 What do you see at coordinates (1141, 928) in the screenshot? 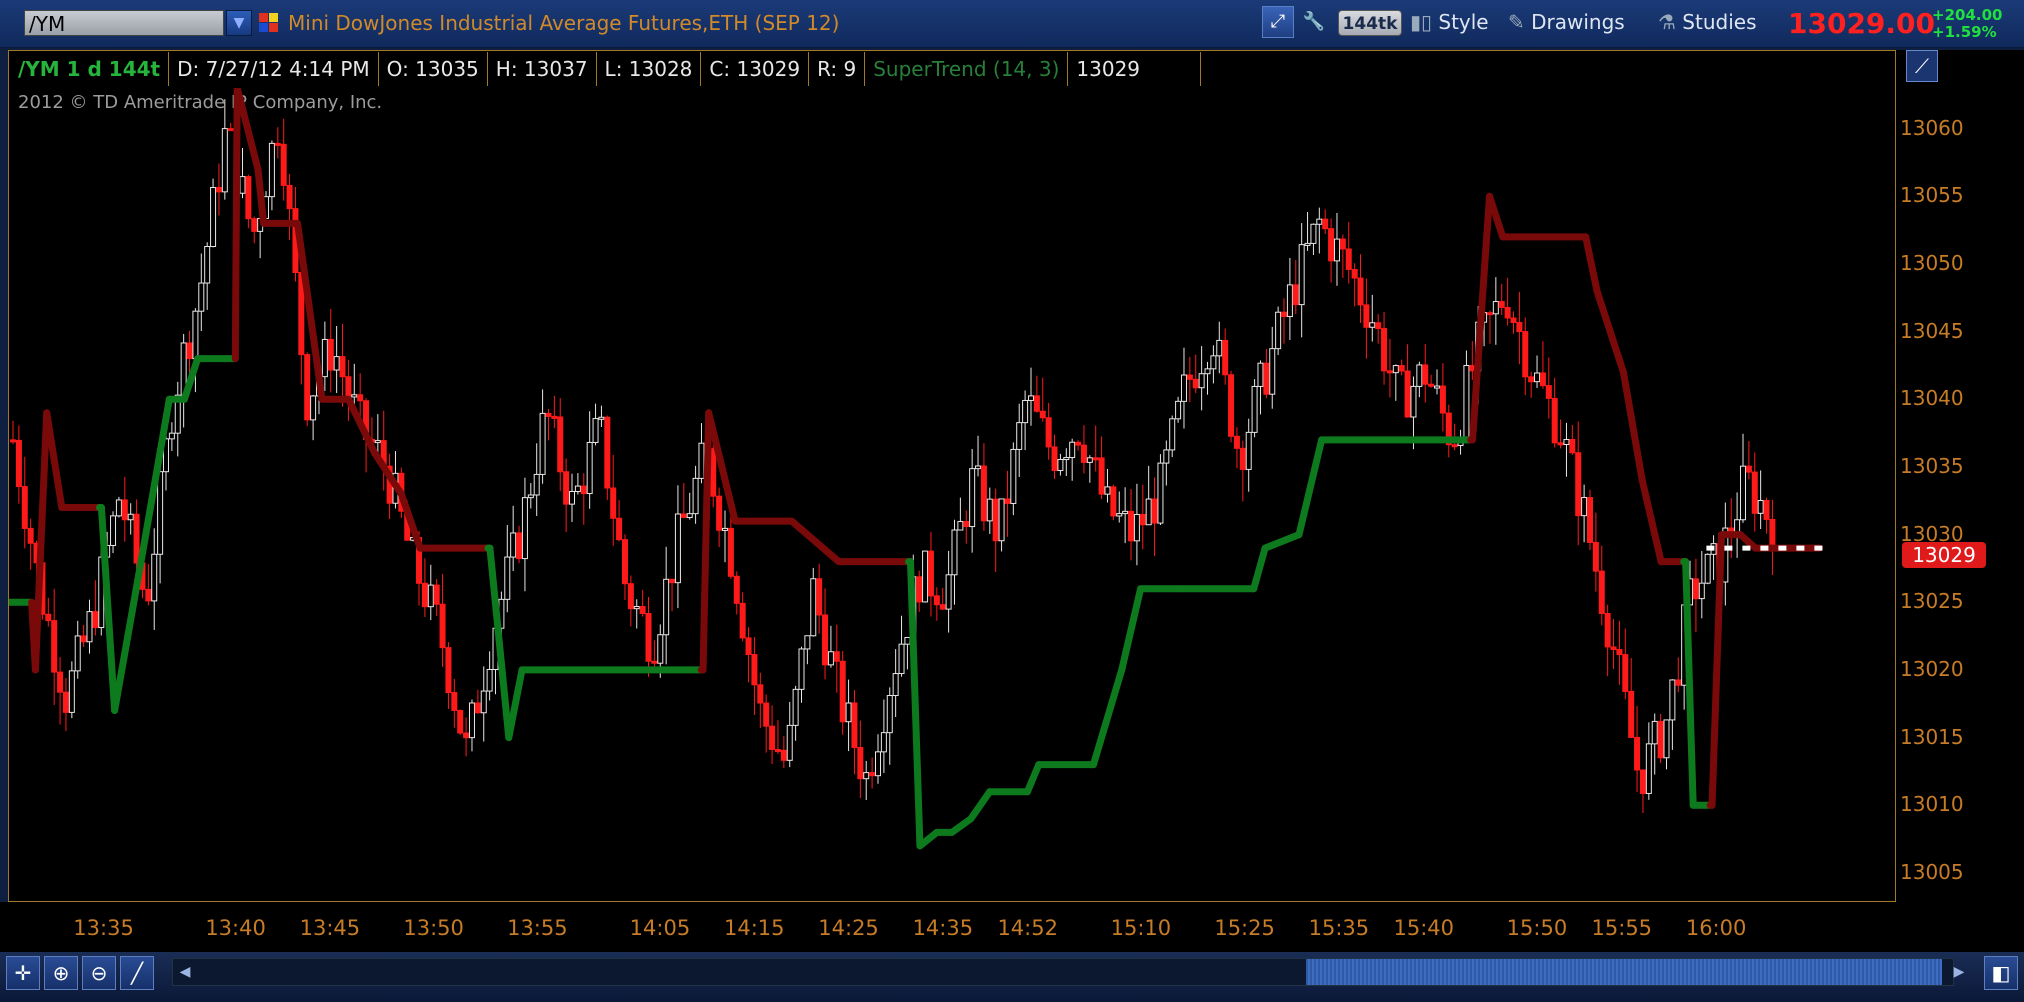
I see `time-tick-label: 15:10` at bounding box center [1141, 928].